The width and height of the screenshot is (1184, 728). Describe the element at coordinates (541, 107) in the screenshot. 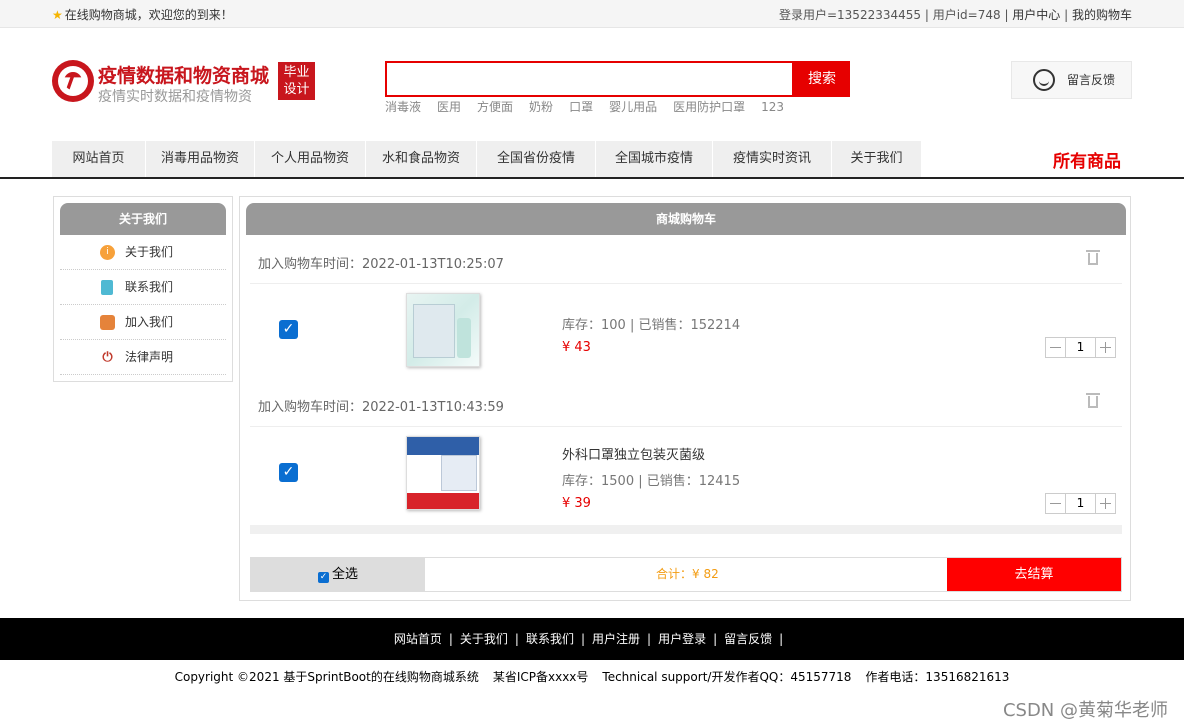

I see `hot-word-link: 奶粉` at that location.